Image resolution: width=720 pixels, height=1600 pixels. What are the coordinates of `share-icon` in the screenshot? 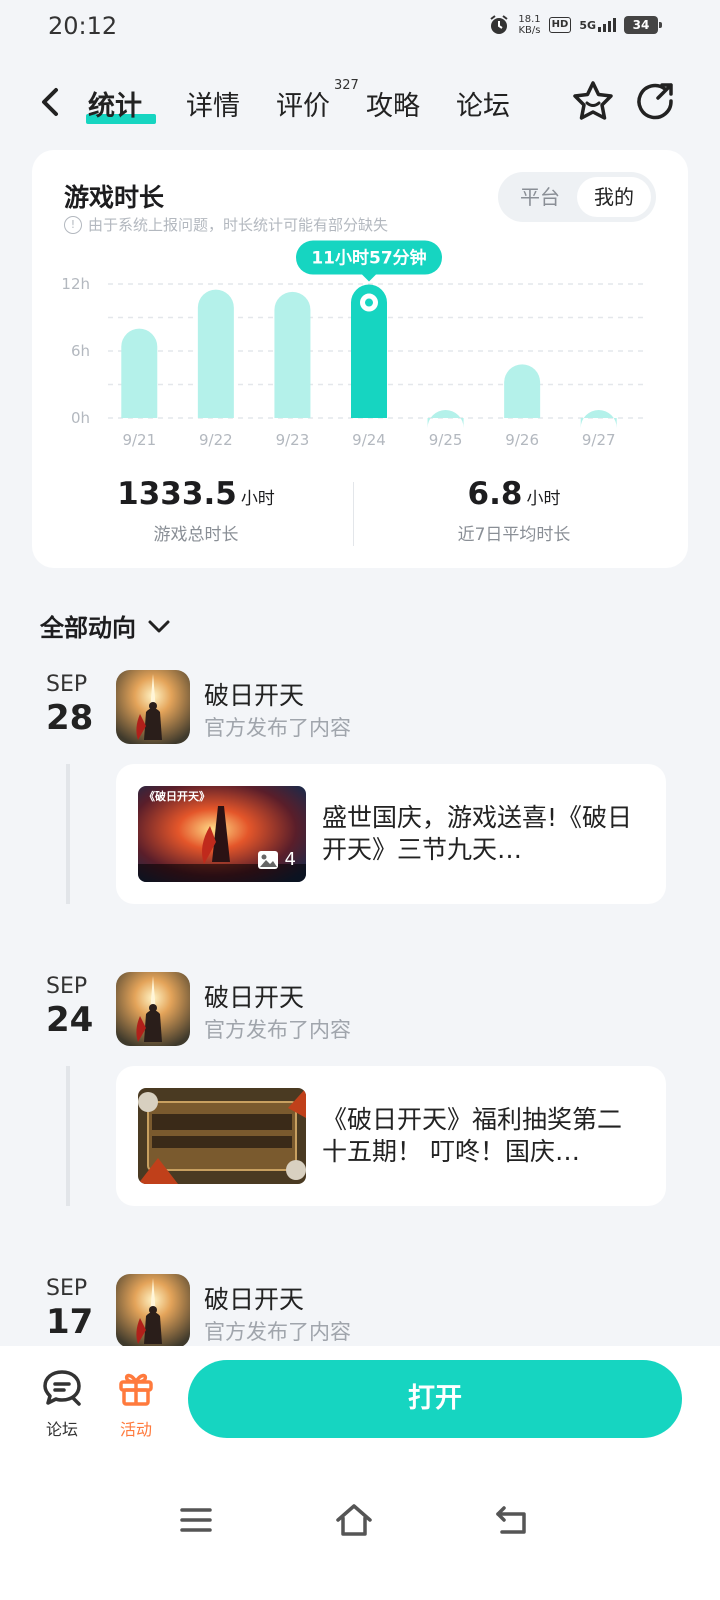 It's located at (655, 101).